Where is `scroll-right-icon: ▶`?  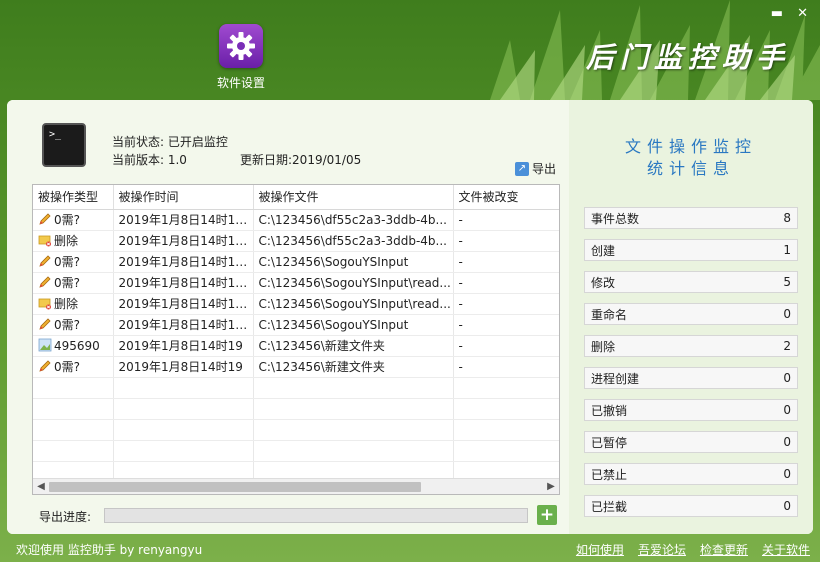
scroll-right-icon: ▶ is located at coordinates (551, 486).